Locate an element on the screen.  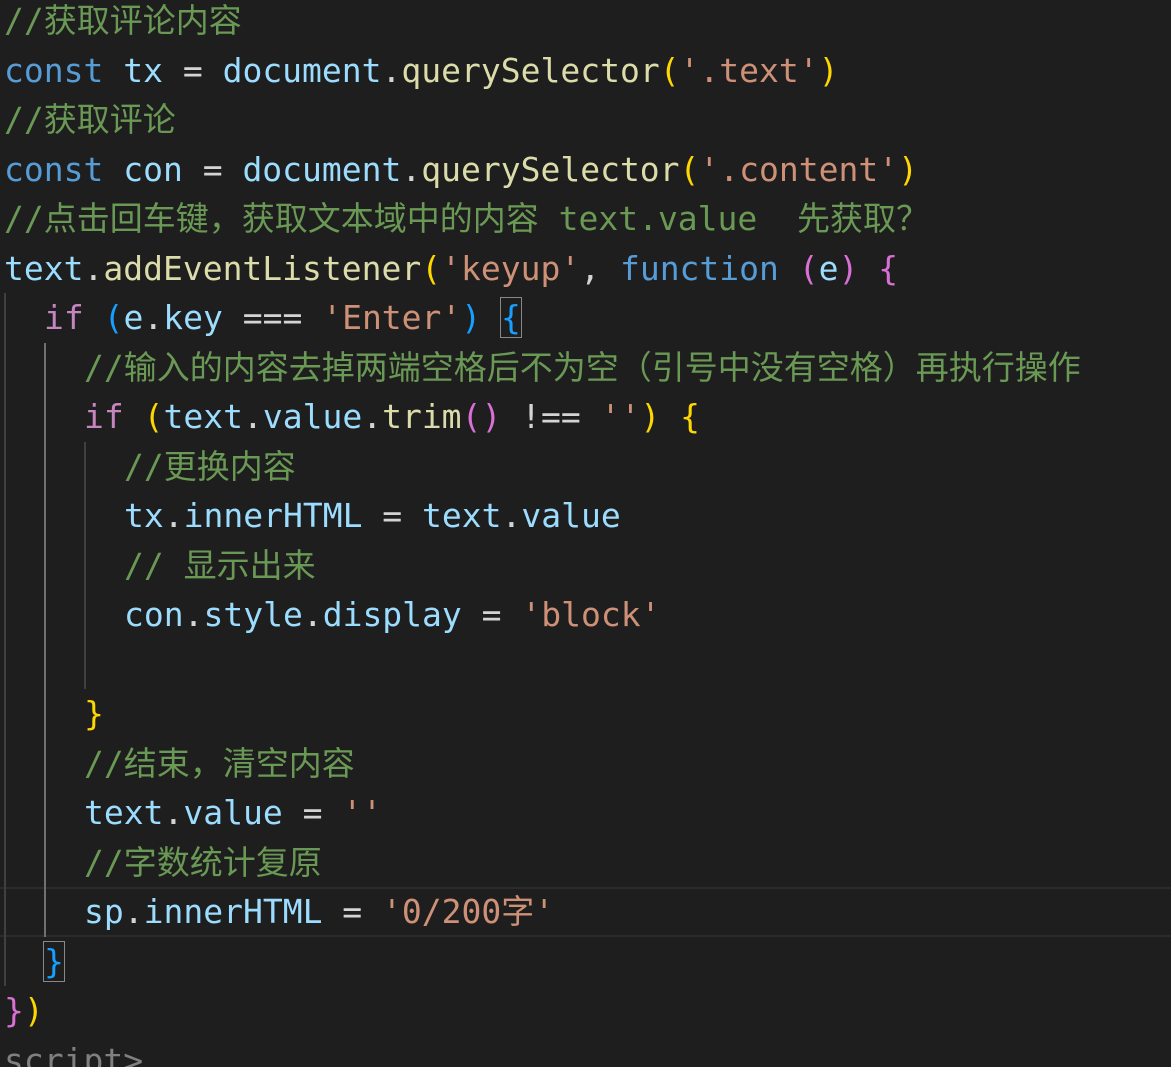
code-token: tx is located at coordinates (144, 515).